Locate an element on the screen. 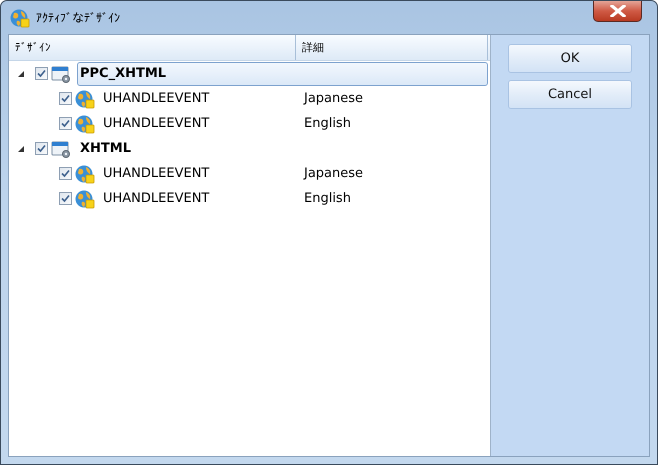 This screenshot has height=465, width=658. close-button is located at coordinates (617, 11).